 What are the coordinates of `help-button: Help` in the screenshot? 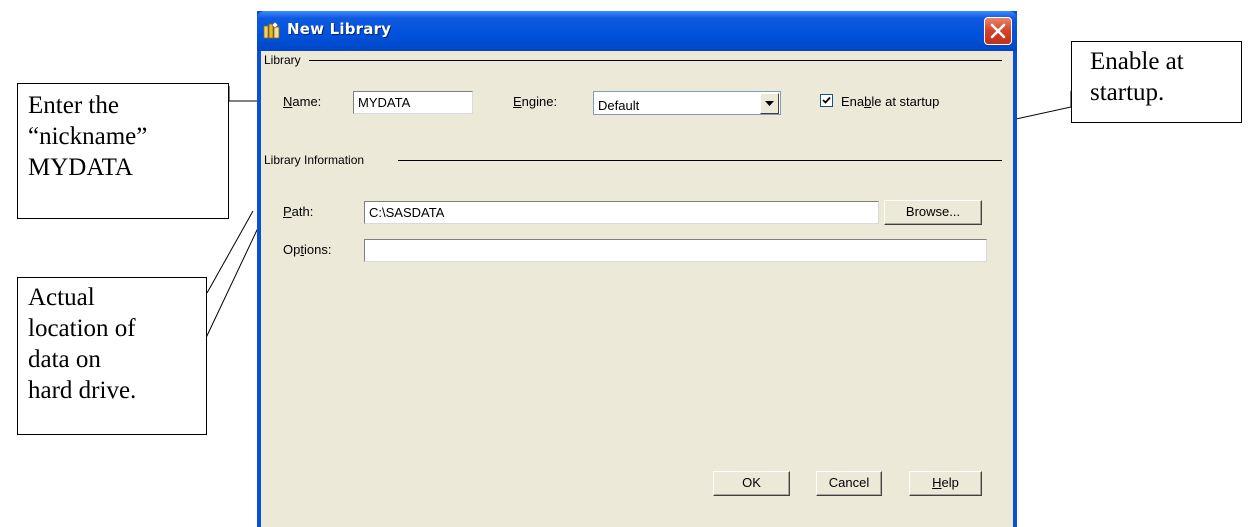 It's located at (945, 483).